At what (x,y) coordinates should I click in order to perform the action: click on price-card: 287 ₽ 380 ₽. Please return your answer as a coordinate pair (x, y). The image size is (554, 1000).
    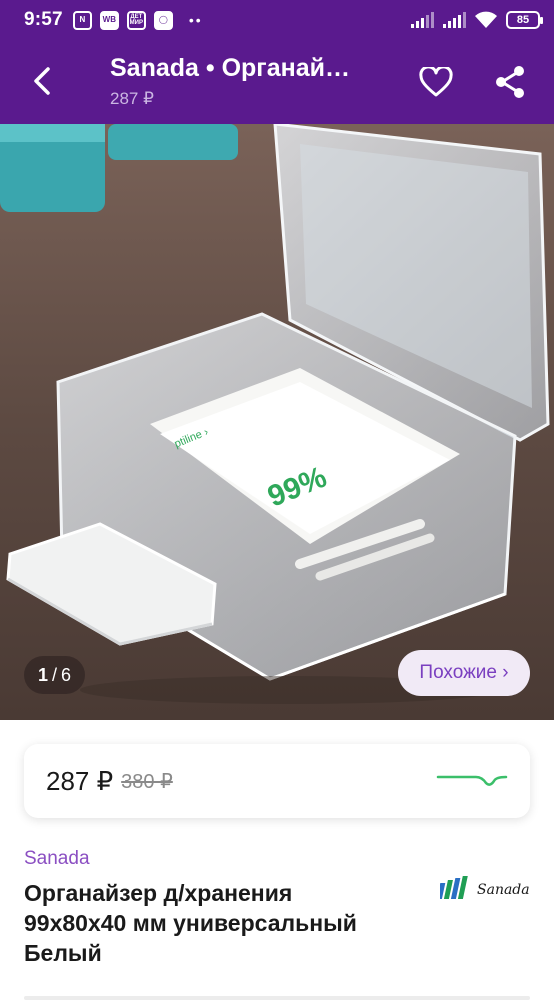
    Looking at the image, I should click on (277, 781).